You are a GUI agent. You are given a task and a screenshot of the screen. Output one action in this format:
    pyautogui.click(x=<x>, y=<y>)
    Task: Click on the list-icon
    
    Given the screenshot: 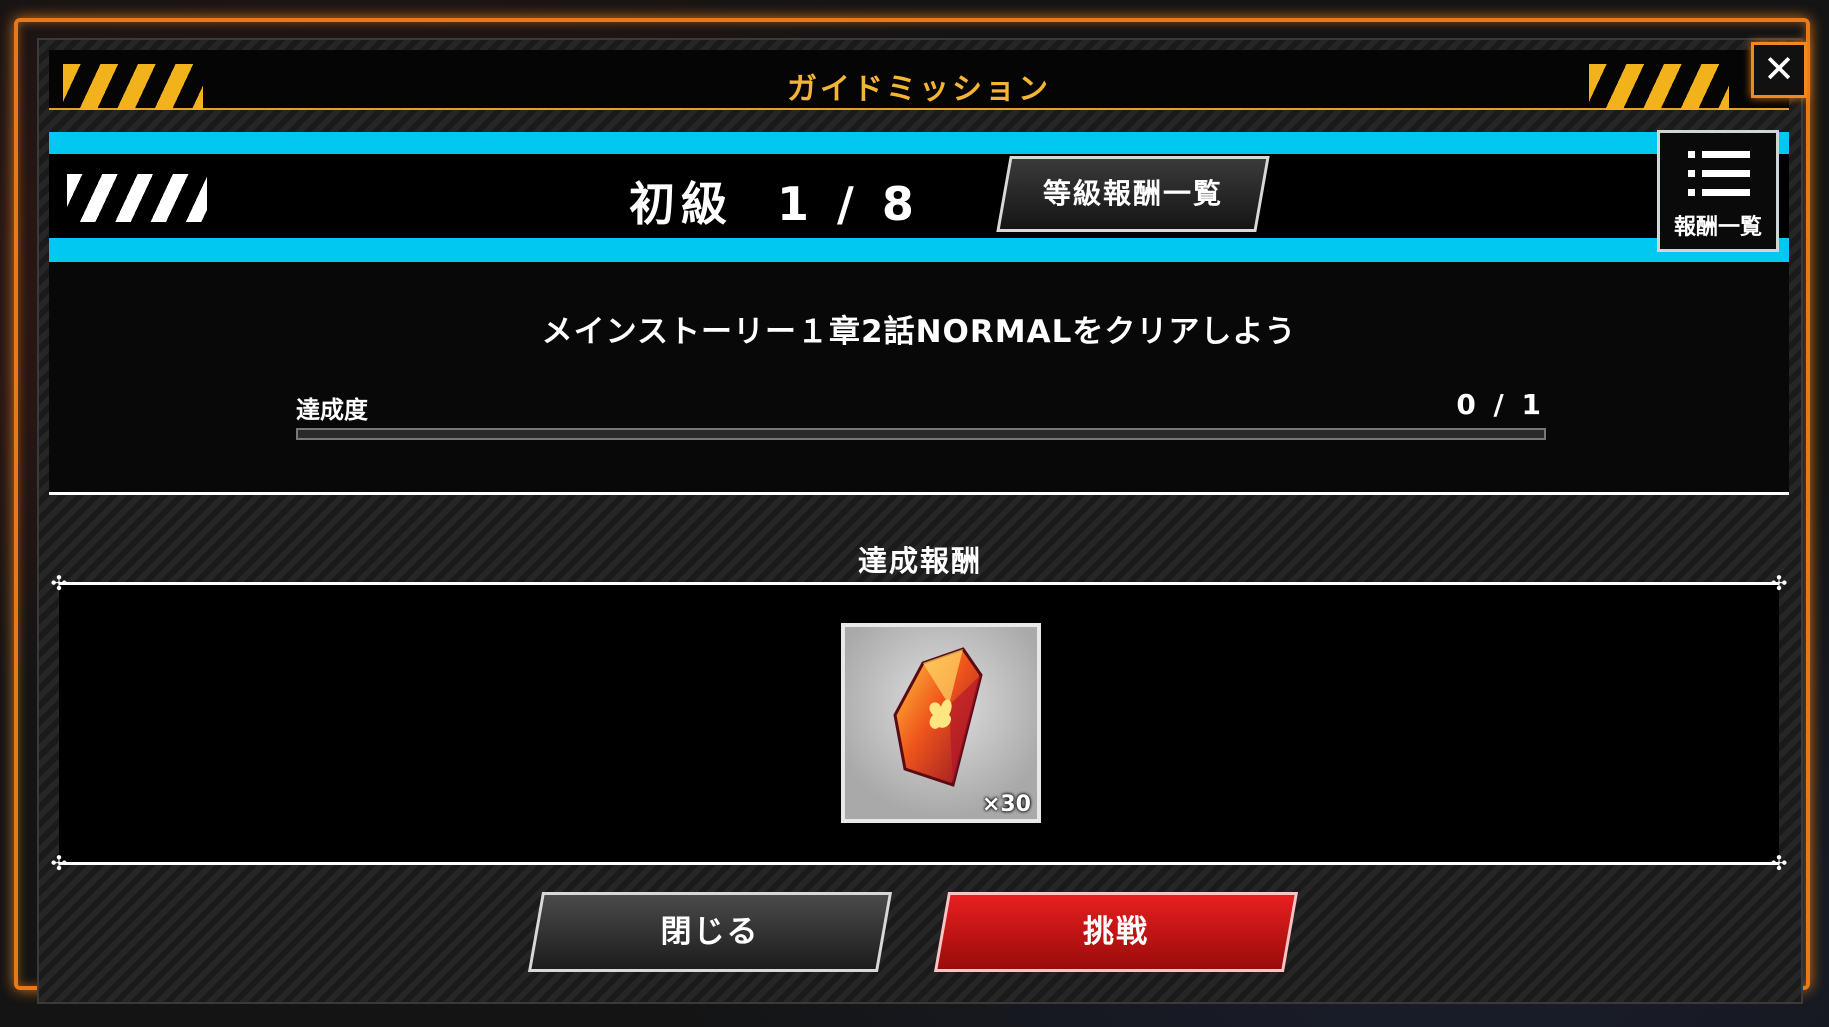 What is the action you would take?
    pyautogui.click(x=1720, y=174)
    